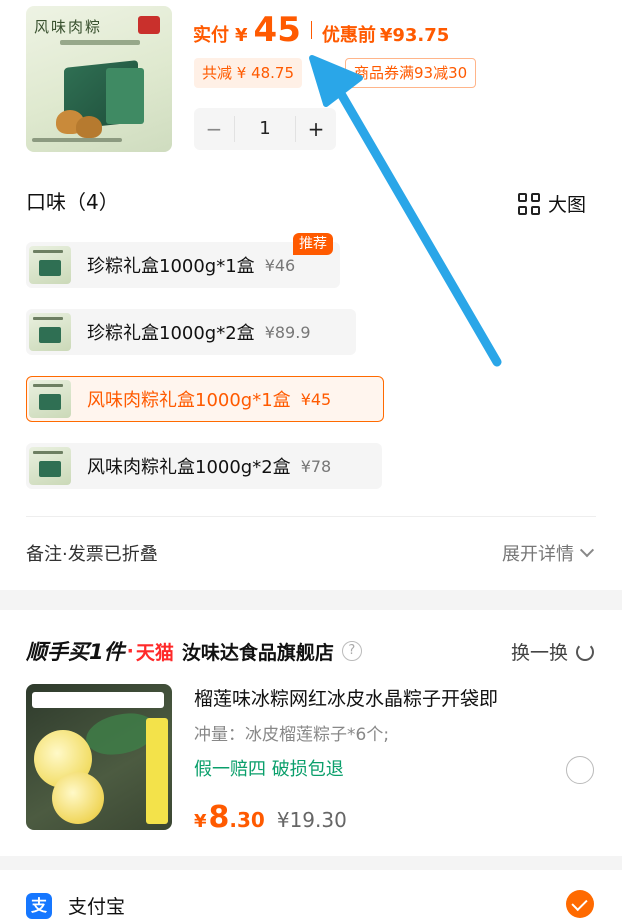  I want to click on payment-selected-check, so click(580, 904).